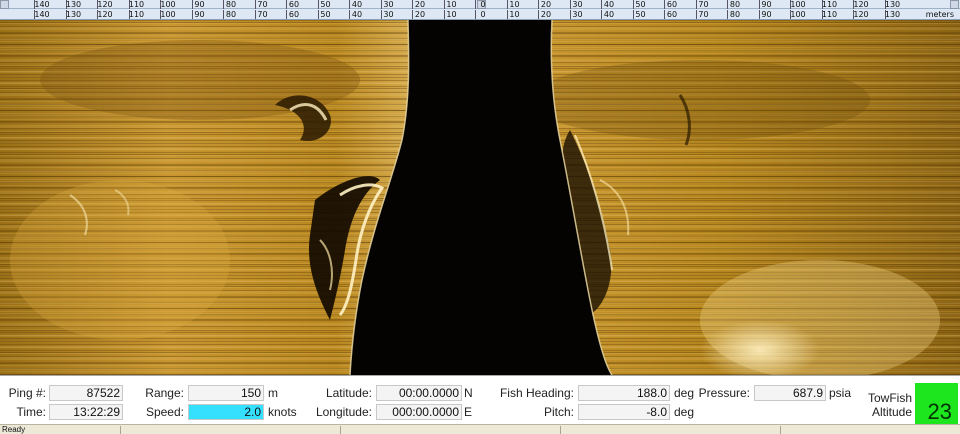  I want to click on speed-value-field: 2.0, so click(226, 412).